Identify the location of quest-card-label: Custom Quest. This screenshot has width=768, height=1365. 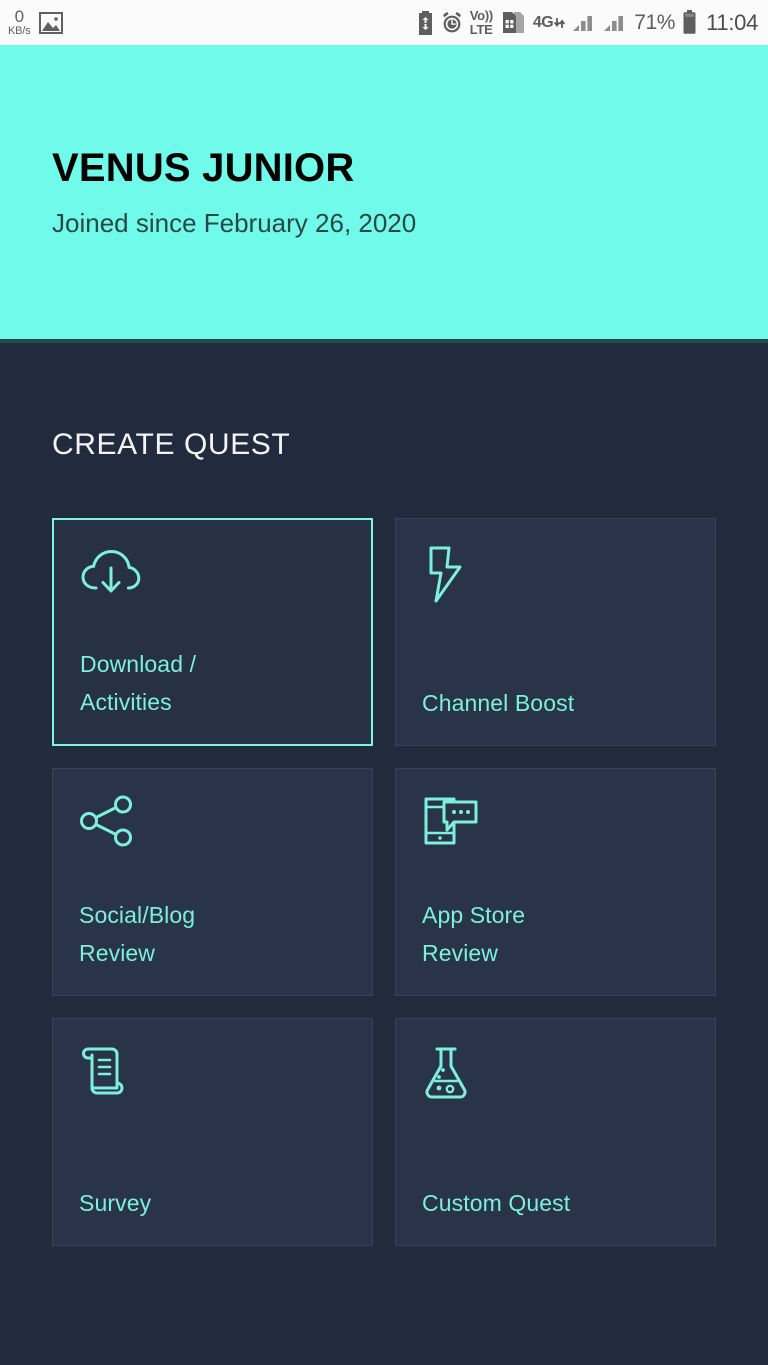
(496, 1203).